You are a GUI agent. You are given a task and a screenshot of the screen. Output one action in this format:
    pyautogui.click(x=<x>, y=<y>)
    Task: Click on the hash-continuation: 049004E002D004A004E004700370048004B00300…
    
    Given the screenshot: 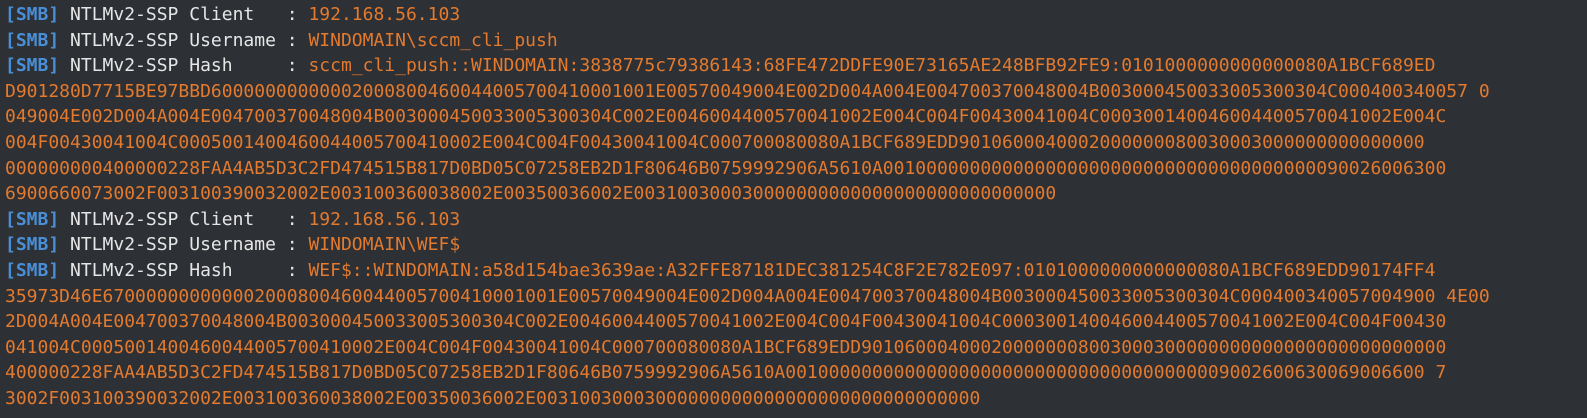 What is the action you would take?
    pyautogui.click(x=726, y=117)
    